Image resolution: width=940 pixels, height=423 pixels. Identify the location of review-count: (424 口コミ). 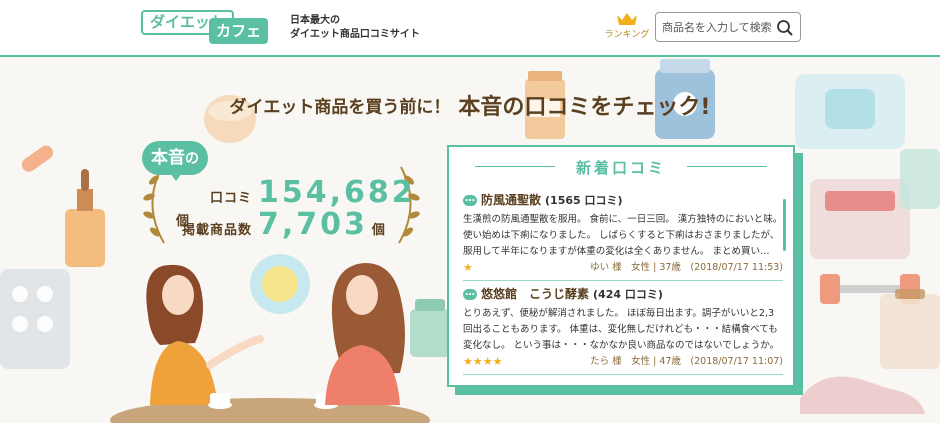
(628, 294).